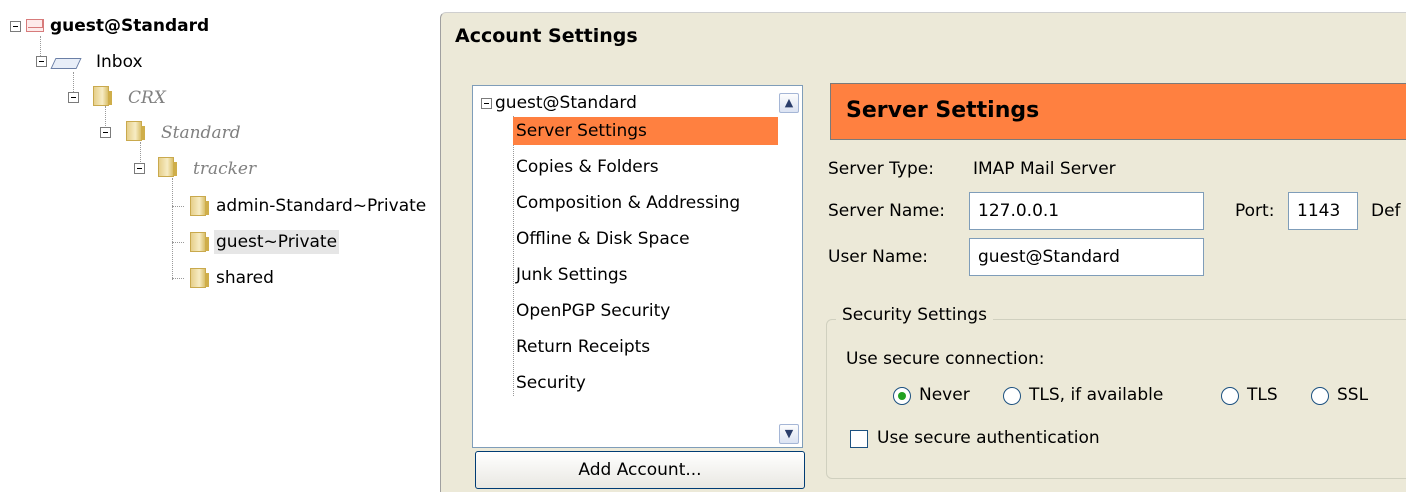  I want to click on port-label: Port:, so click(1255, 211).